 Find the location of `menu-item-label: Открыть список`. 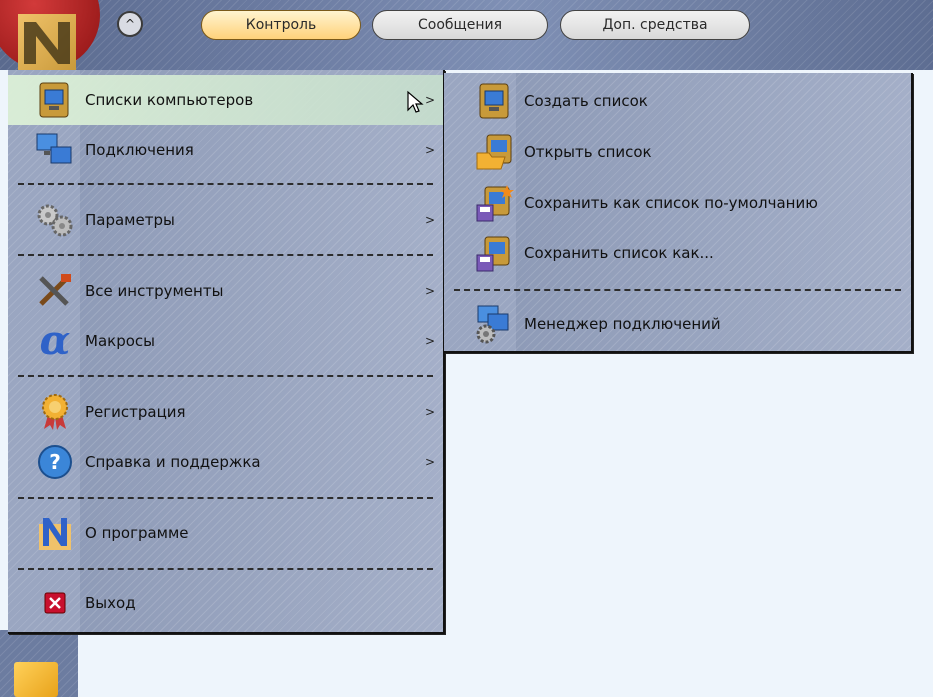

menu-item-label: Открыть список is located at coordinates (588, 152).